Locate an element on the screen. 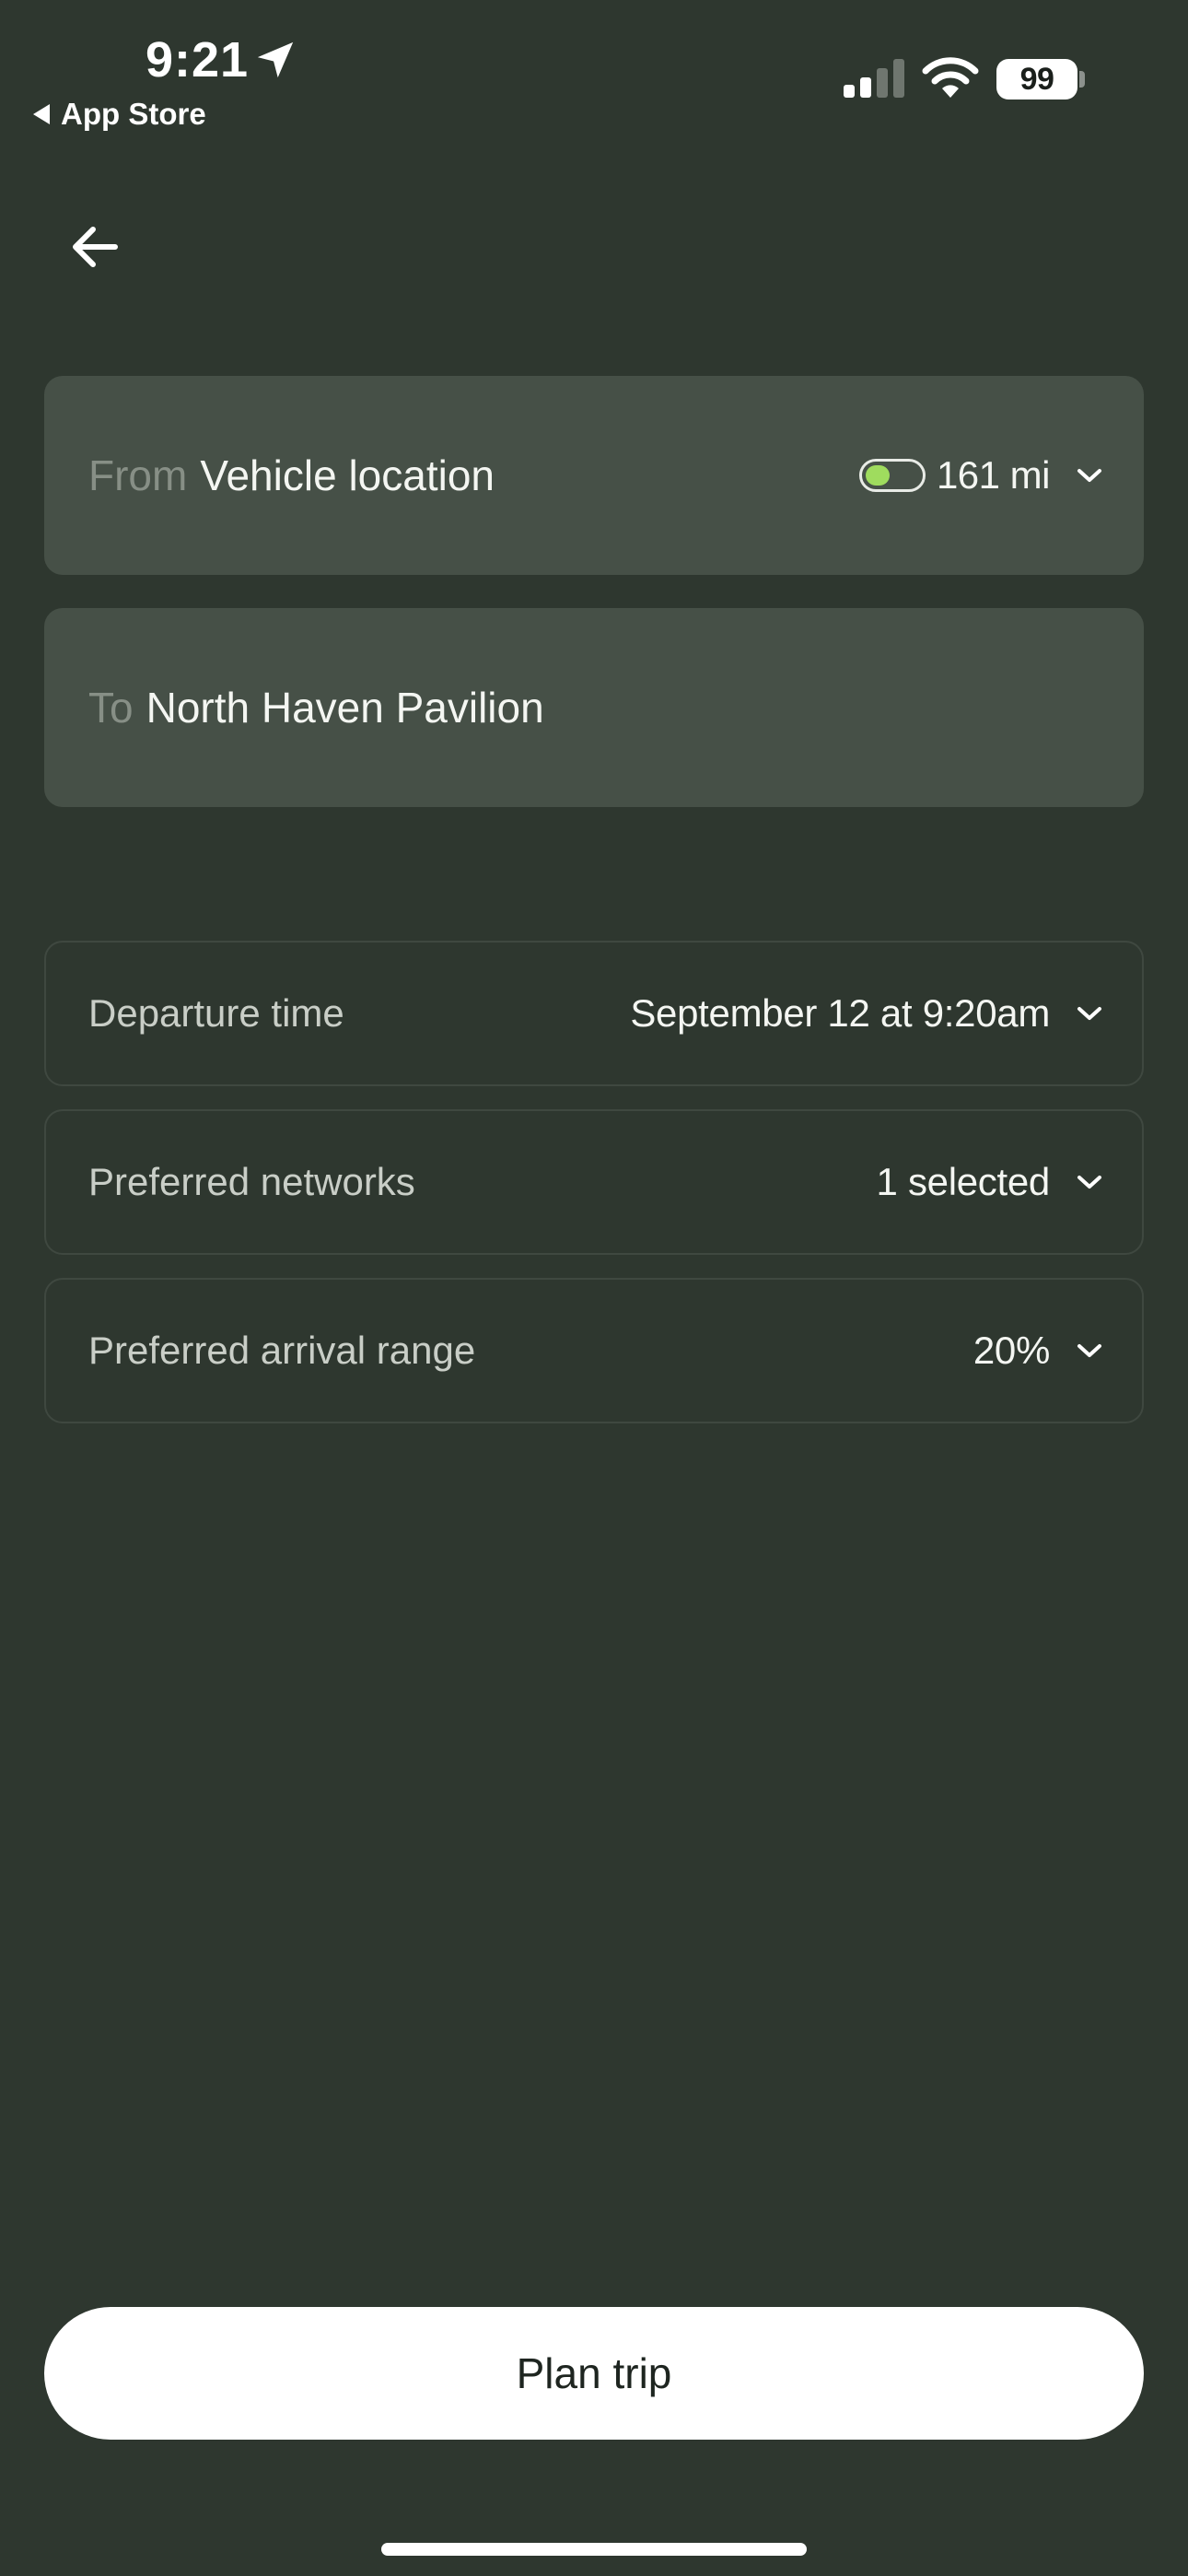 This screenshot has width=1188, height=2576. from-location-field: From Vehicle location 161 mi is located at coordinates (594, 475).